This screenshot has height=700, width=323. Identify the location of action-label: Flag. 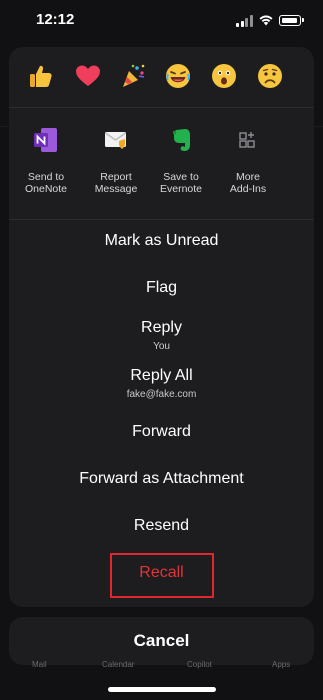
(161, 287).